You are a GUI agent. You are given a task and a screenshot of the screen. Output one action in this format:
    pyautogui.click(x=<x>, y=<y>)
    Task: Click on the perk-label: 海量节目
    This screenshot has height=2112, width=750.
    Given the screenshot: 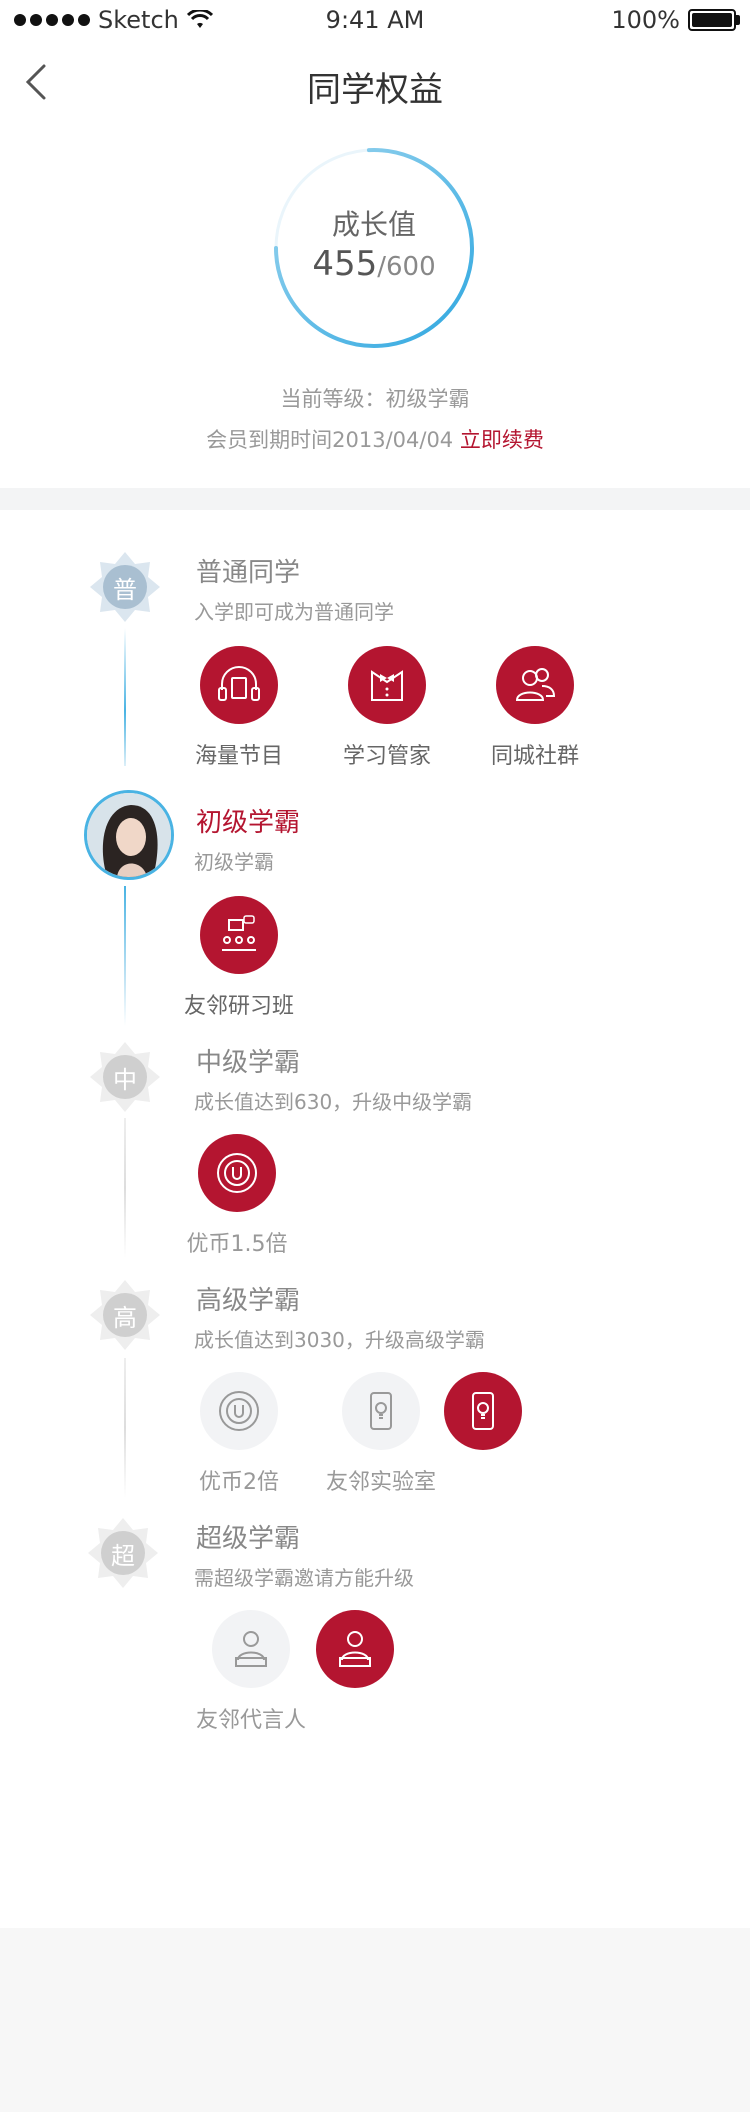 What is the action you would take?
    pyautogui.click(x=238, y=756)
    